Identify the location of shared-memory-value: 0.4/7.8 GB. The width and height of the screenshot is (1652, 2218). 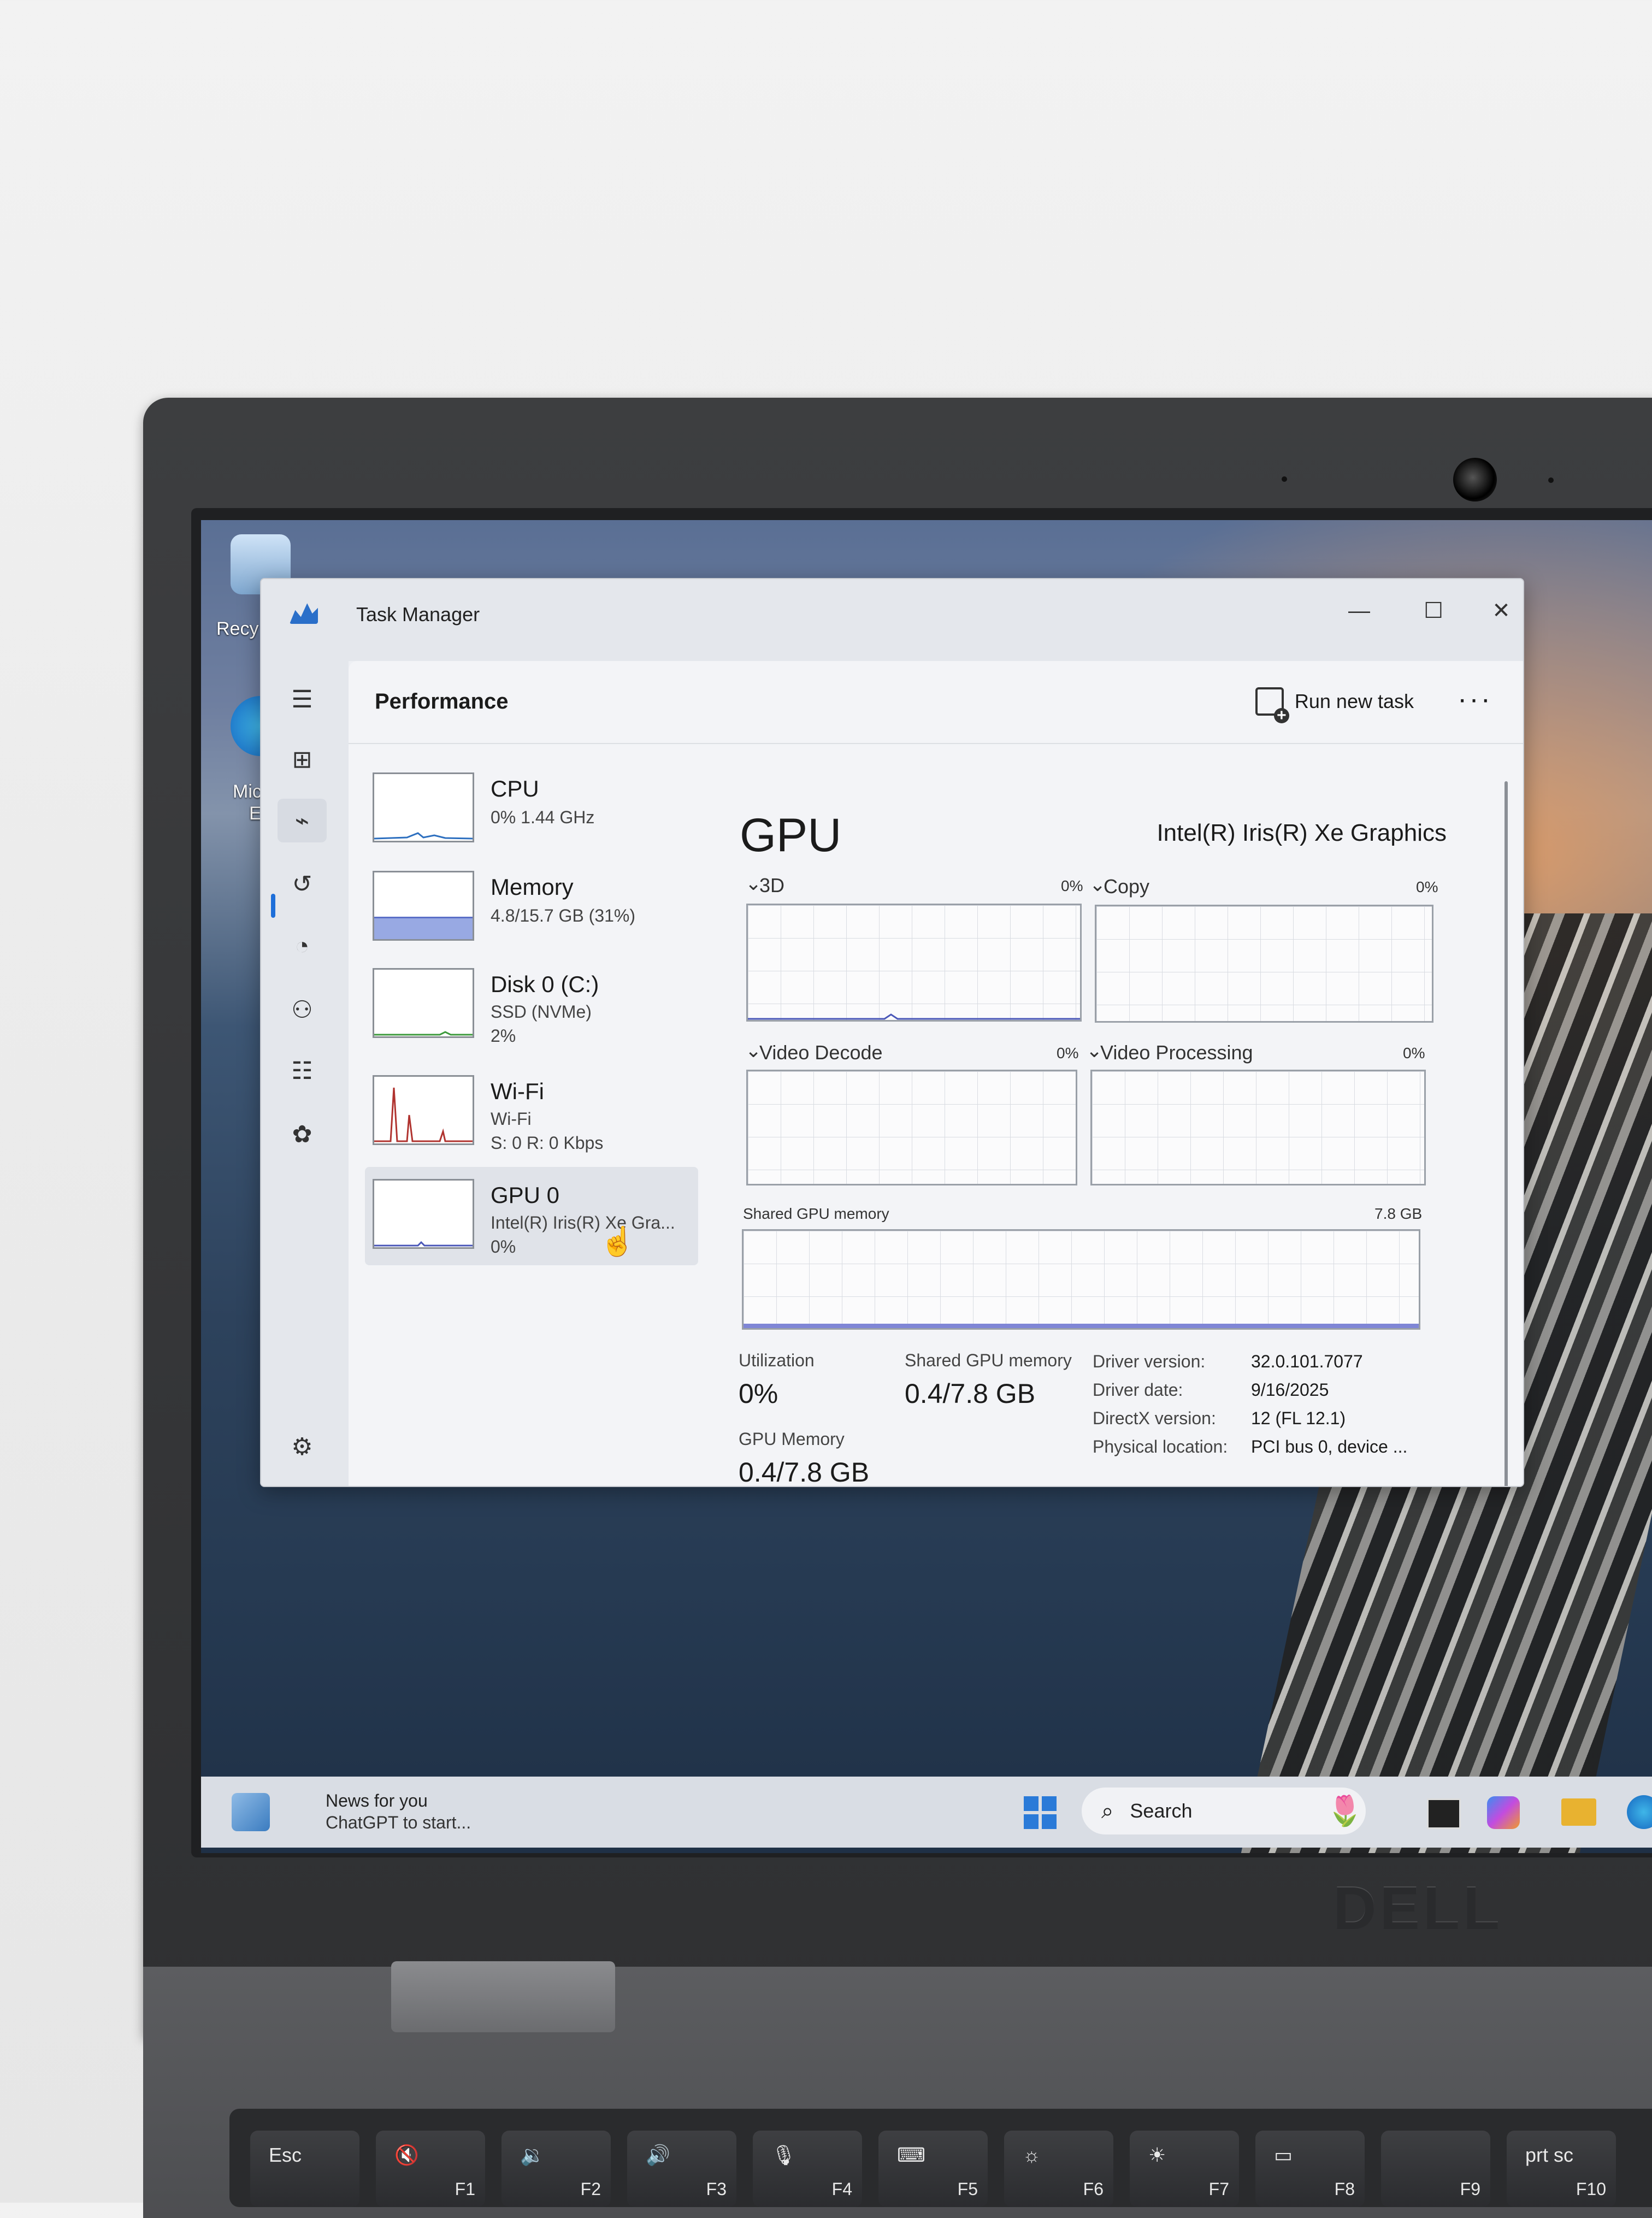
(970, 1393).